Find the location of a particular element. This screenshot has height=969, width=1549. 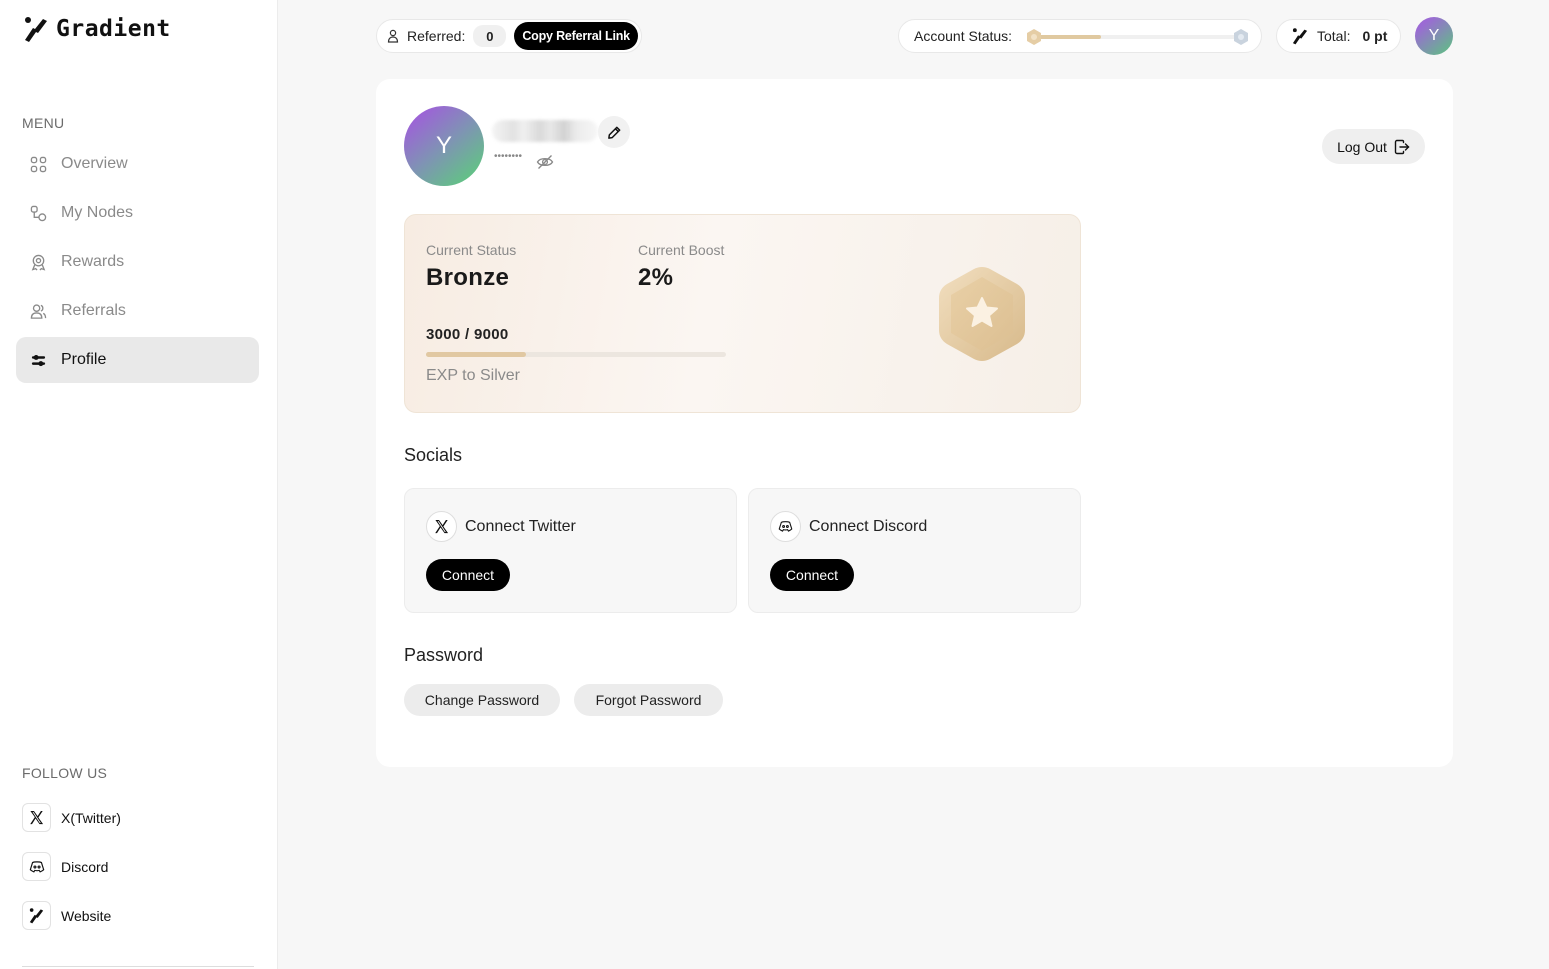

brand-name: Gradient is located at coordinates (113, 29).